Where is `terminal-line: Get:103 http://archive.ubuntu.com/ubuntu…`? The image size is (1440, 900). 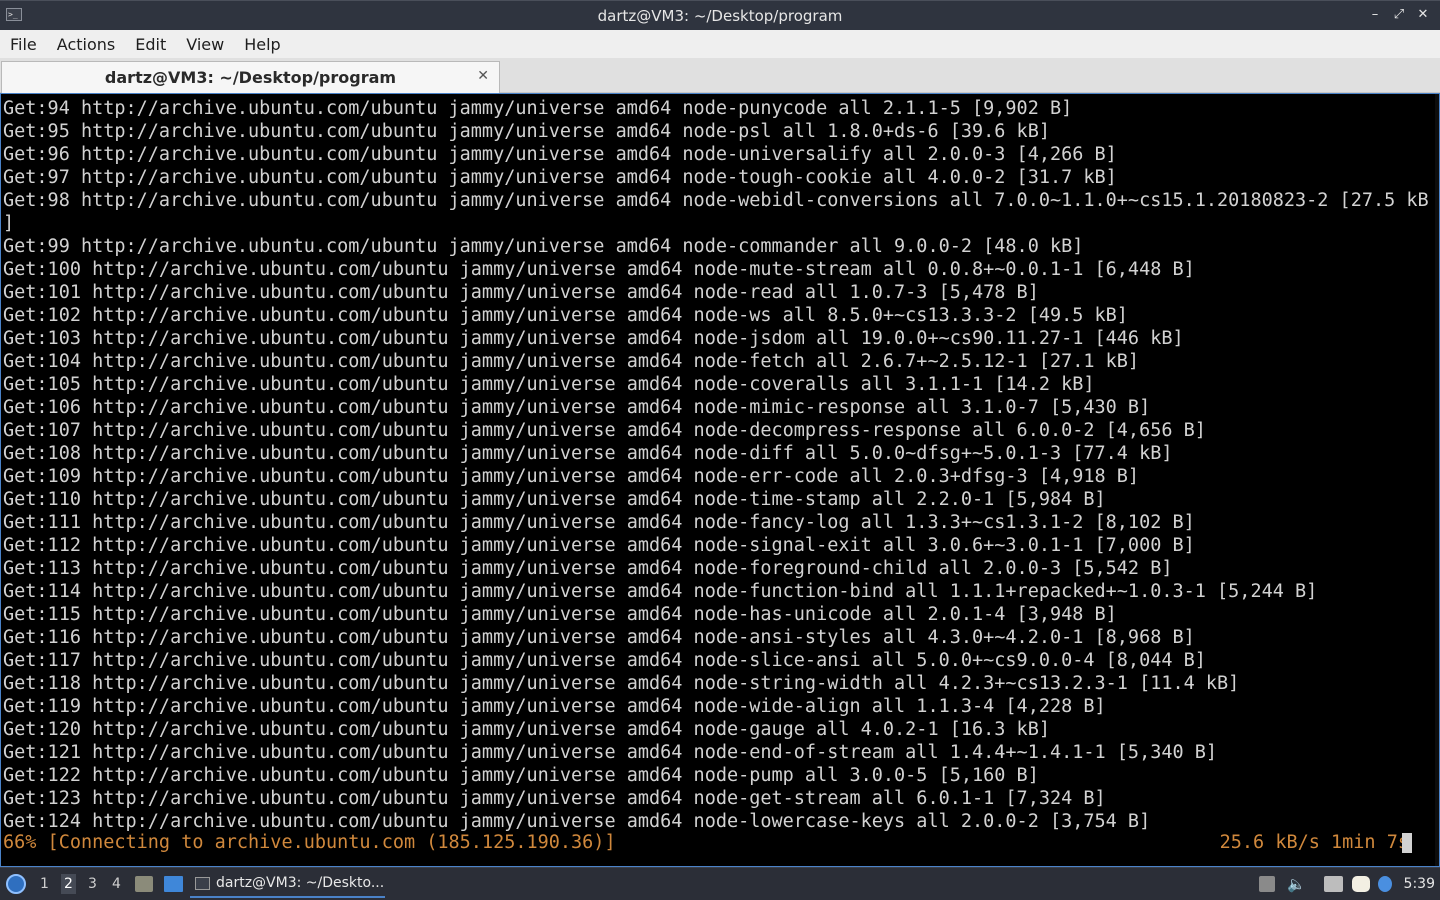
terminal-line: Get:103 http://archive.ubuntu.com/ubuntu… is located at coordinates (593, 338).